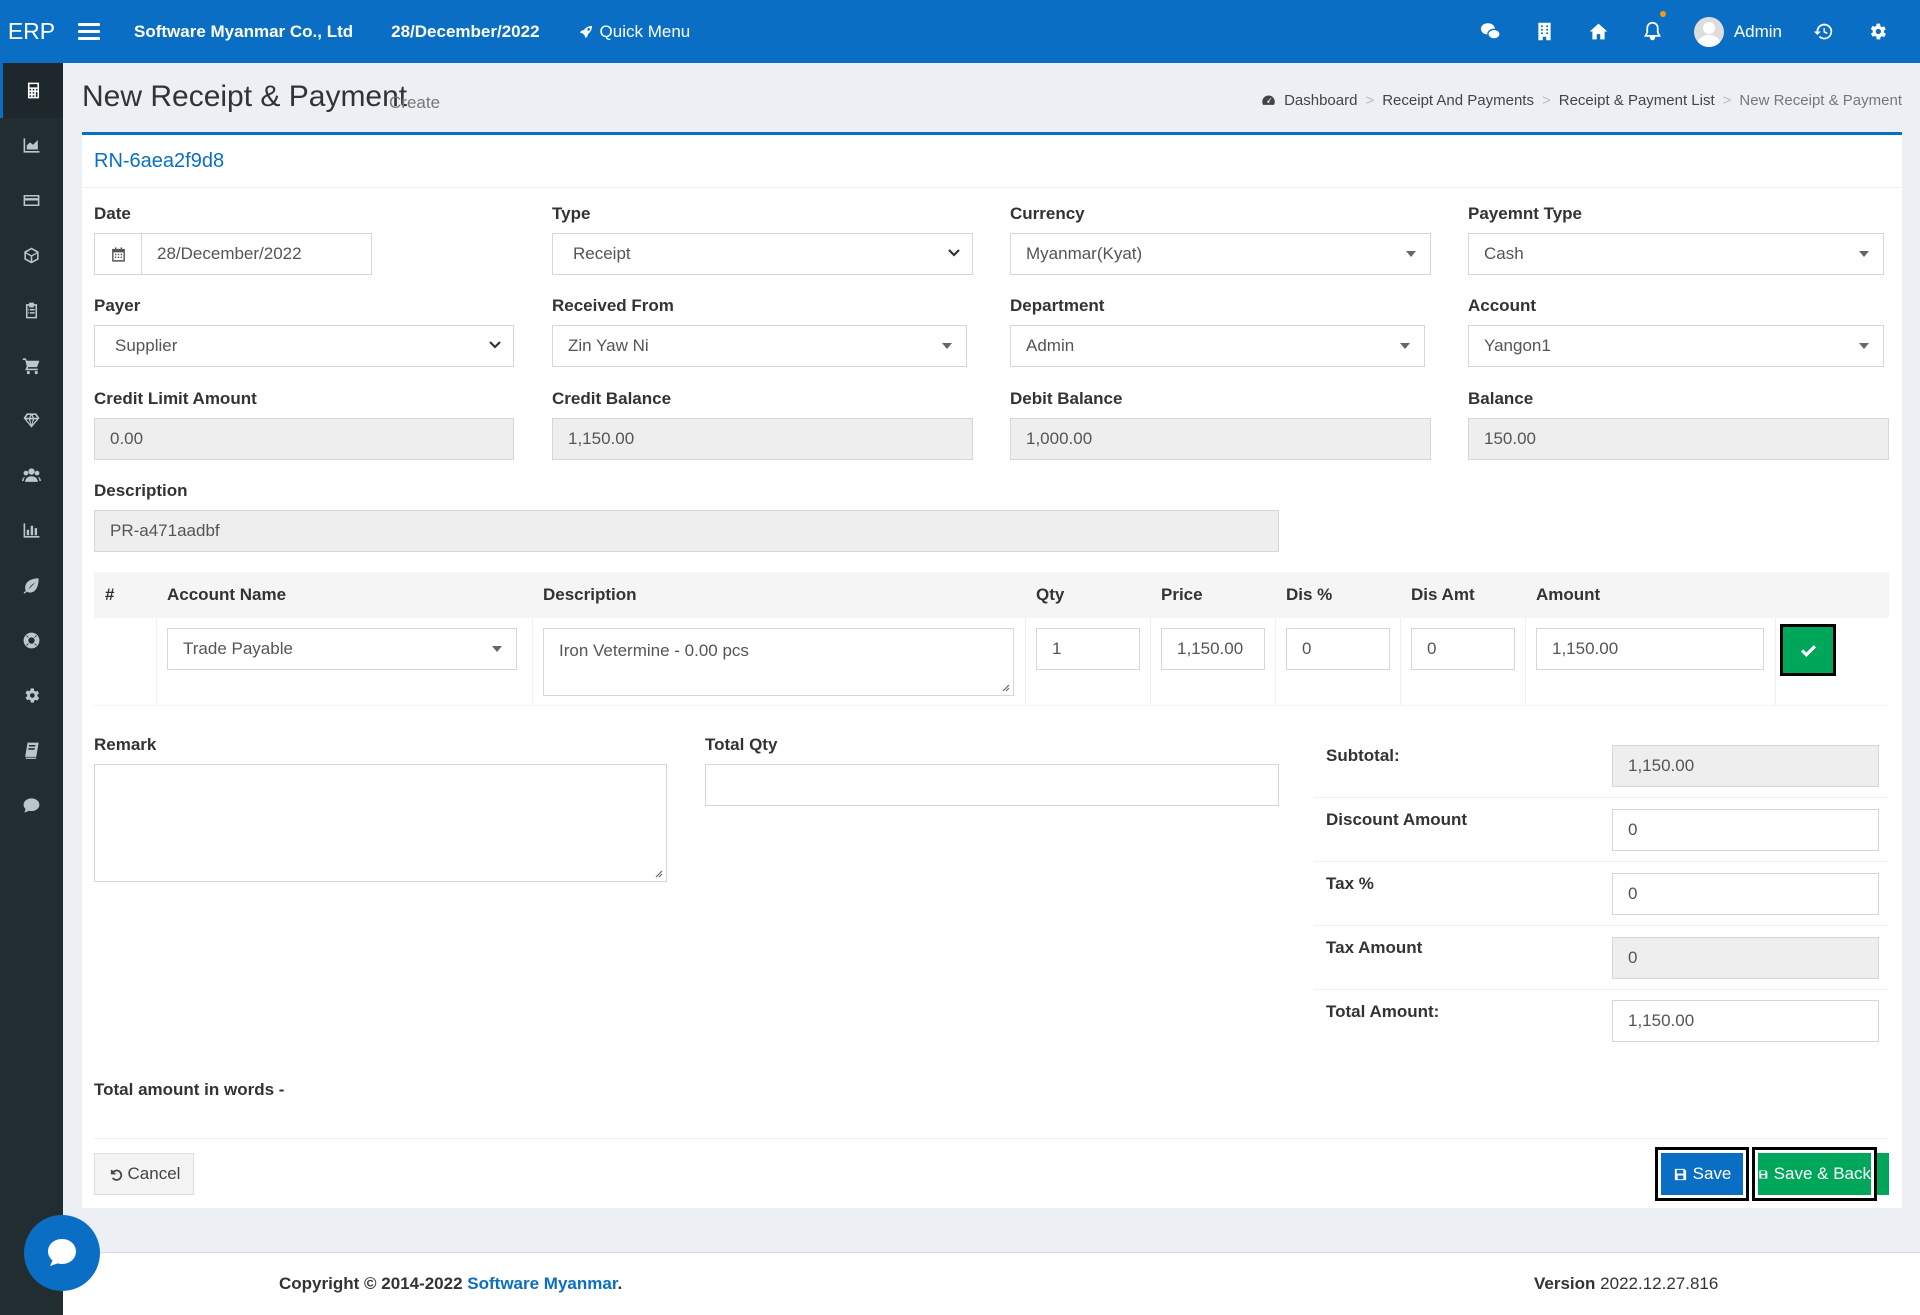 The height and width of the screenshot is (1315, 1920). Describe the element at coordinates (602, 253) in the screenshot. I see `type-value: Receipt` at that location.